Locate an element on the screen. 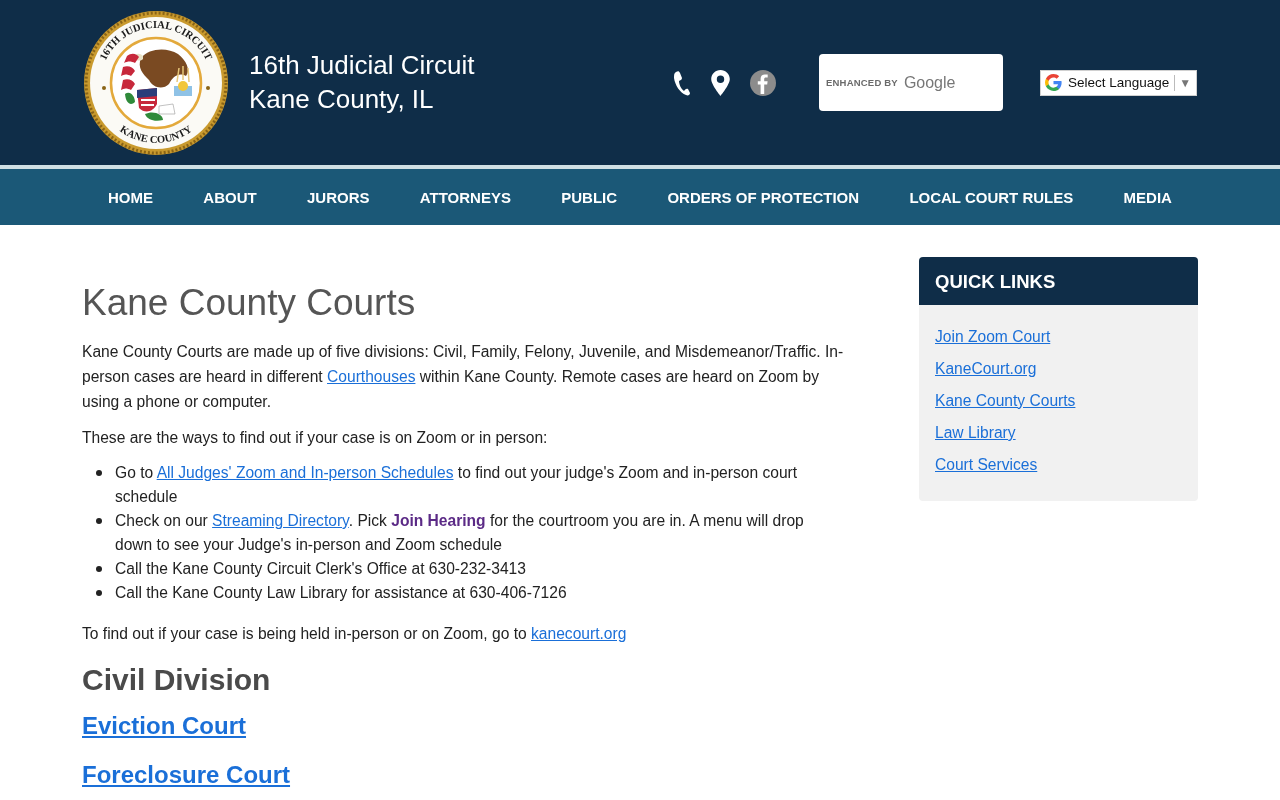 The image size is (1280, 800). quick-link: Court Services is located at coordinates (986, 464).